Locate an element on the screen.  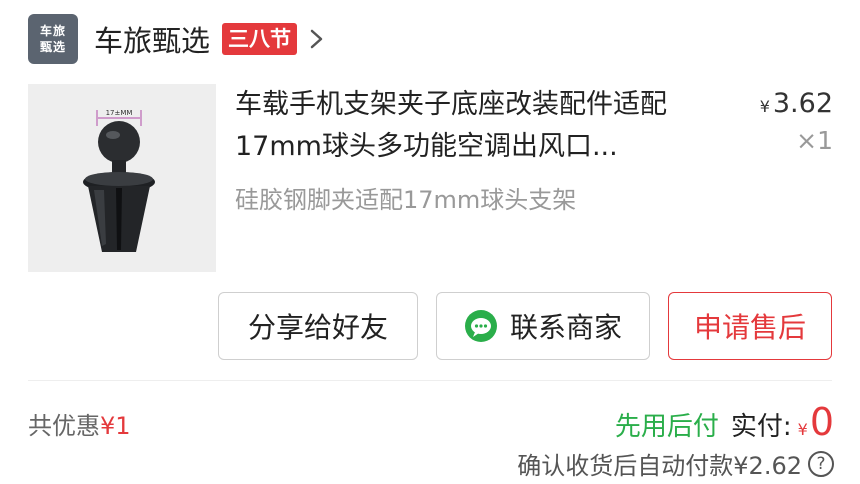
actual-pay-label: 实付: is located at coordinates (761, 427).